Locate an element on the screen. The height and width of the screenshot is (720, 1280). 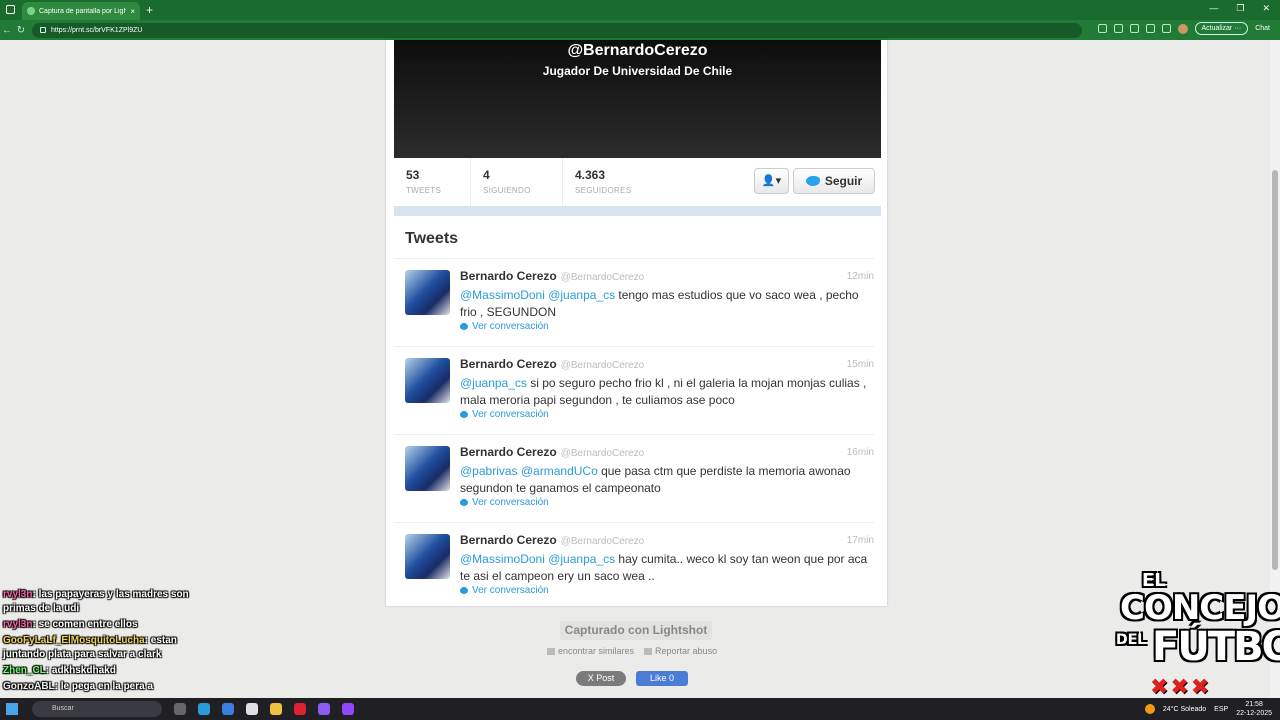
zoom-icon is located at coordinates (1118, 28).